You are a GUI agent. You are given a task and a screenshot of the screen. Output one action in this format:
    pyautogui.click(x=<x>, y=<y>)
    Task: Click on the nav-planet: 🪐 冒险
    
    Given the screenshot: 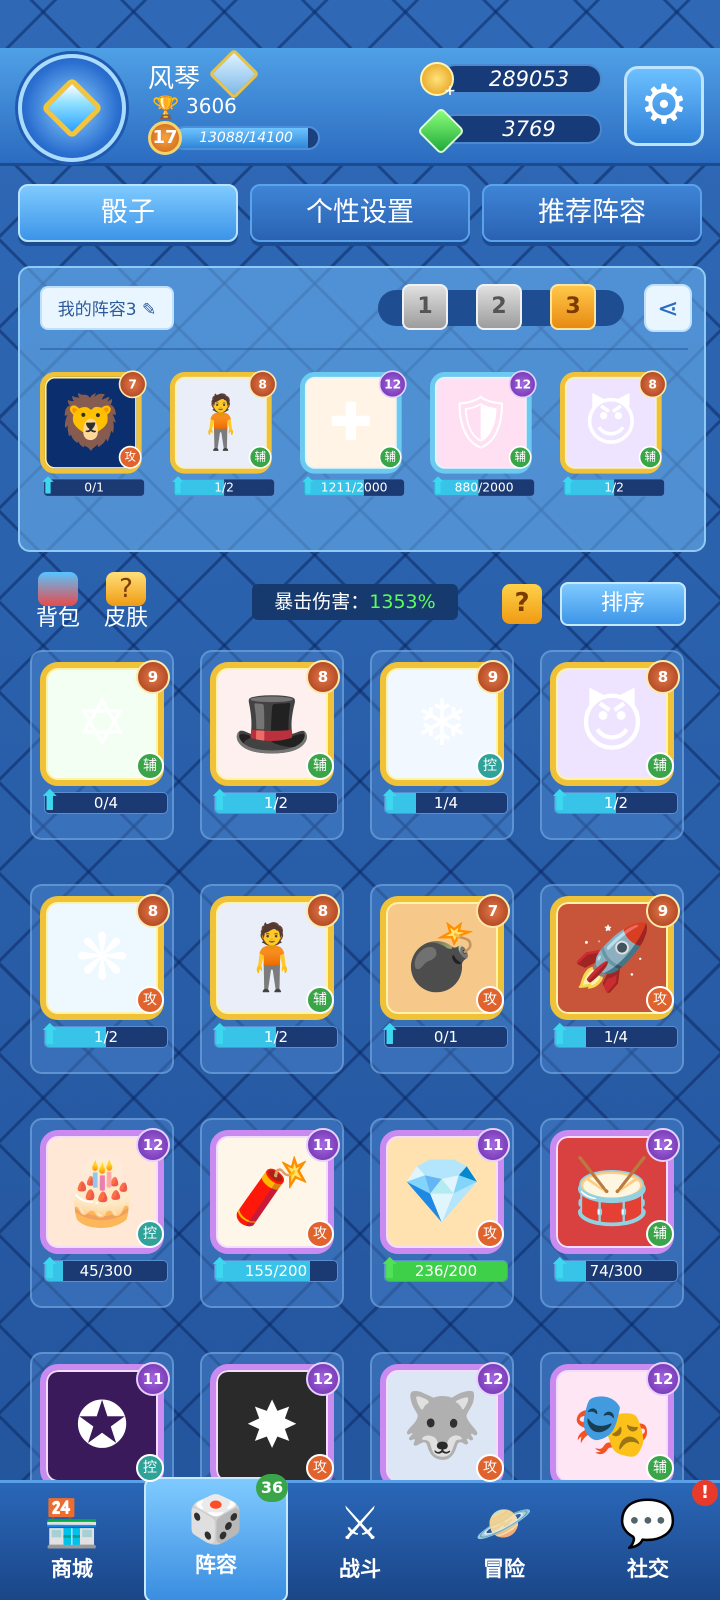 What is the action you would take?
    pyautogui.click(x=504, y=1541)
    